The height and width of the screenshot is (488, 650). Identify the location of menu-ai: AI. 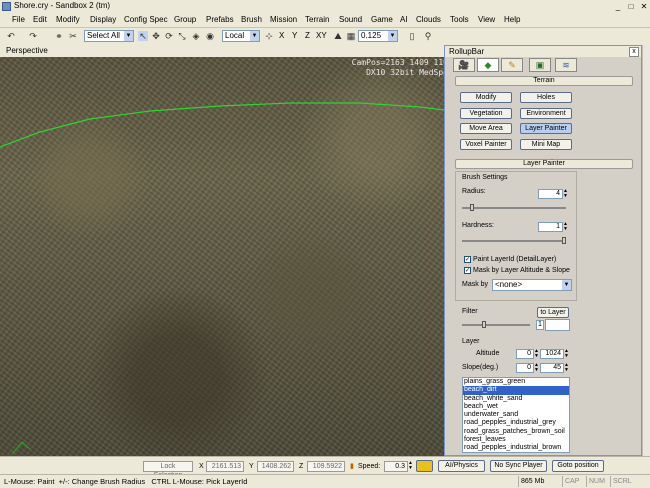
(404, 19).